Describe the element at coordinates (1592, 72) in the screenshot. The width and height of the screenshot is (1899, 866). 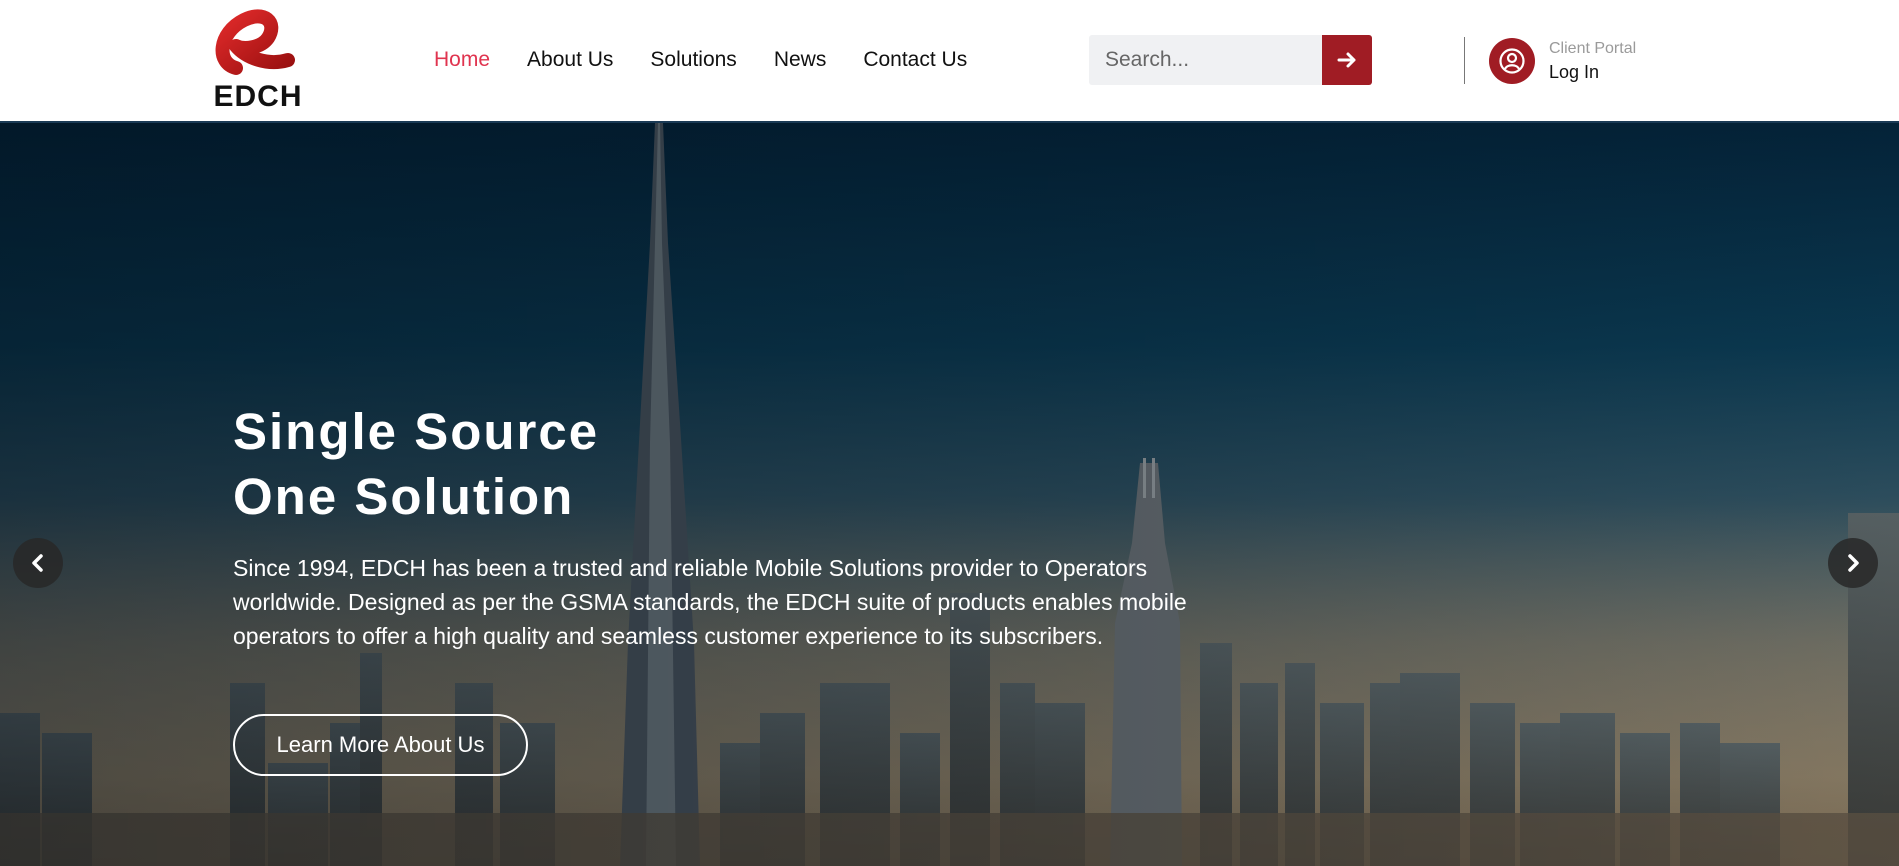
I see `log-in-link: Log In` at that location.